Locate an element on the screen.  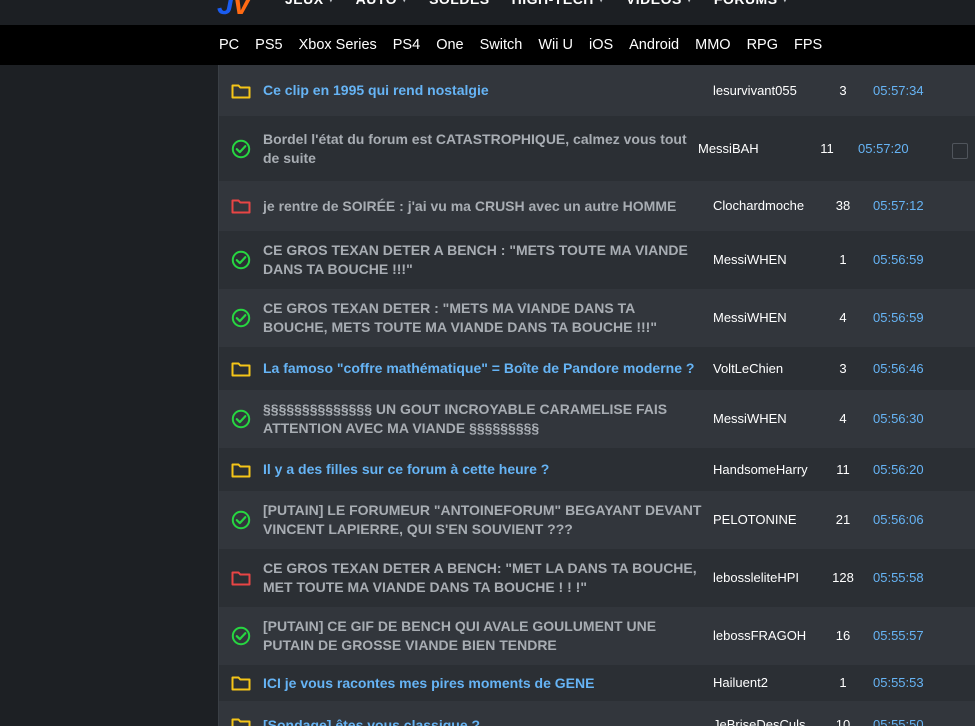
topic-last-post-time: 05:55:50 is located at coordinates (898, 721).